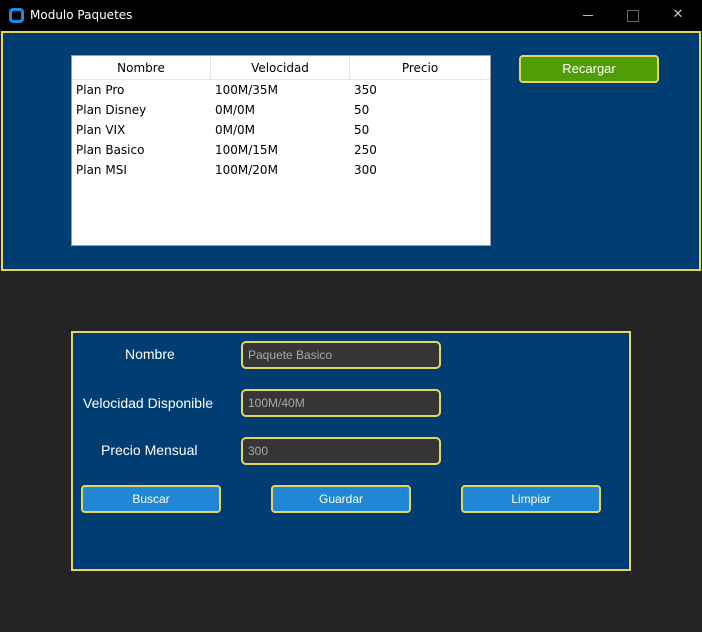  Describe the element at coordinates (81, 15) in the screenshot. I see `window-title: Modulo Paquetes` at that location.